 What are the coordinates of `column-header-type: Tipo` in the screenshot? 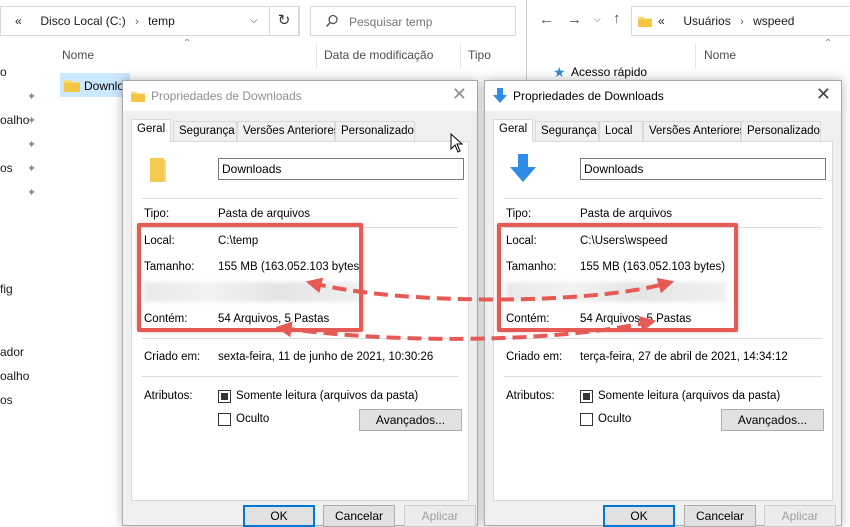 It's located at (479, 55).